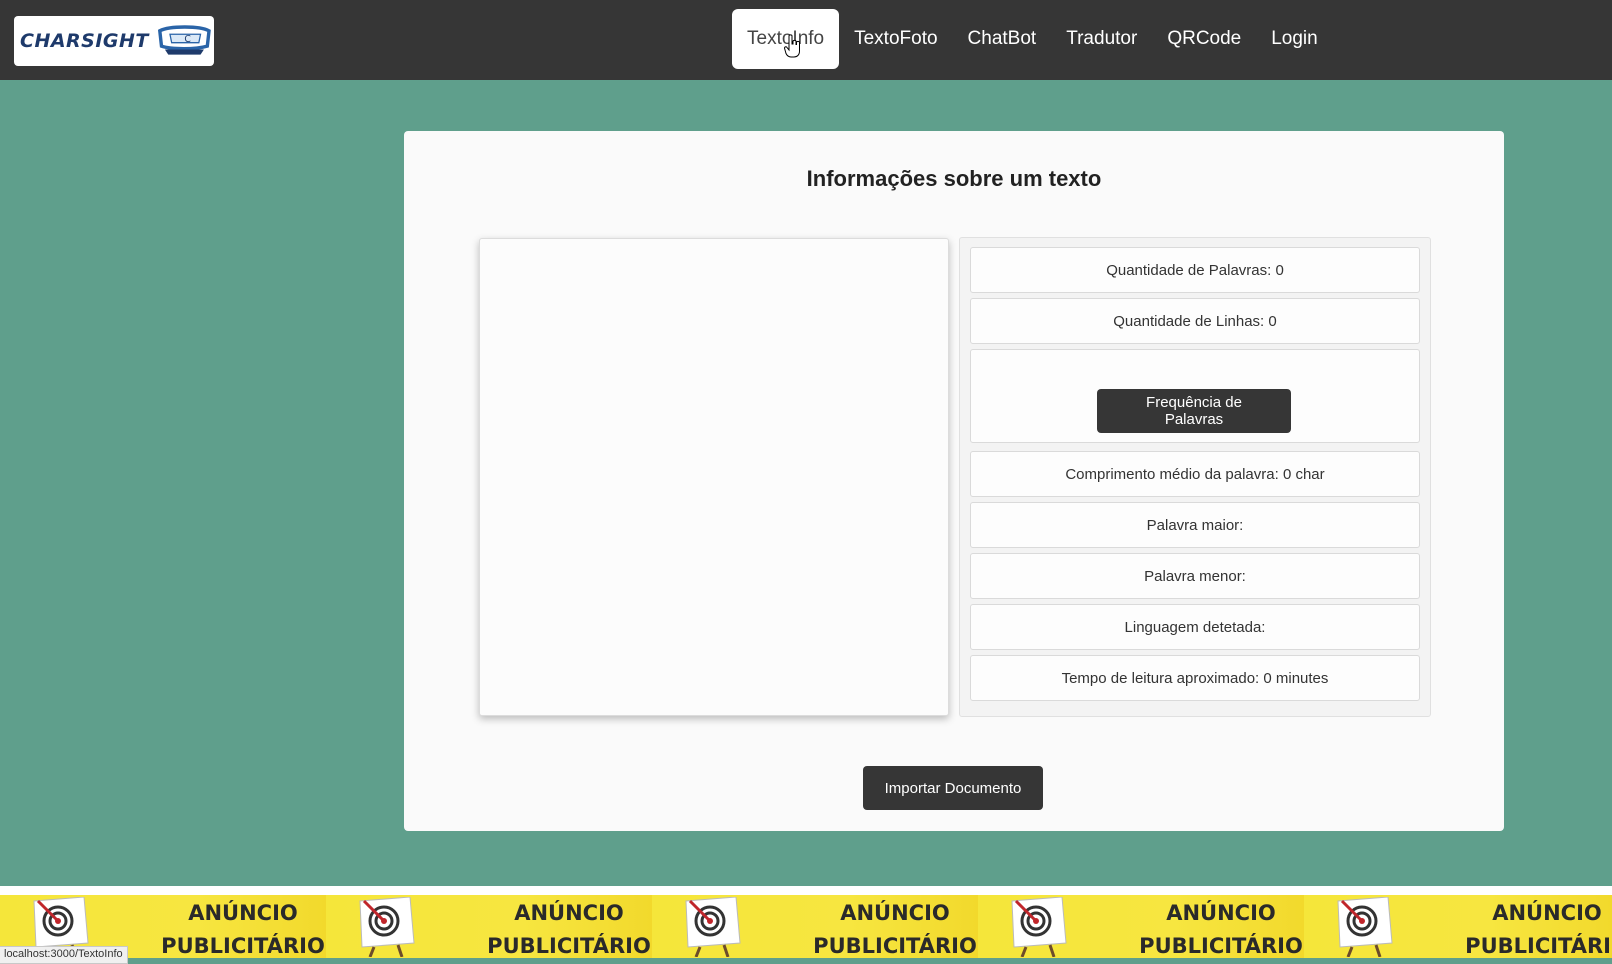 The height and width of the screenshot is (964, 1612). Describe the element at coordinates (84, 41) in the screenshot. I see `logo-text: CHARSIGHT` at that location.